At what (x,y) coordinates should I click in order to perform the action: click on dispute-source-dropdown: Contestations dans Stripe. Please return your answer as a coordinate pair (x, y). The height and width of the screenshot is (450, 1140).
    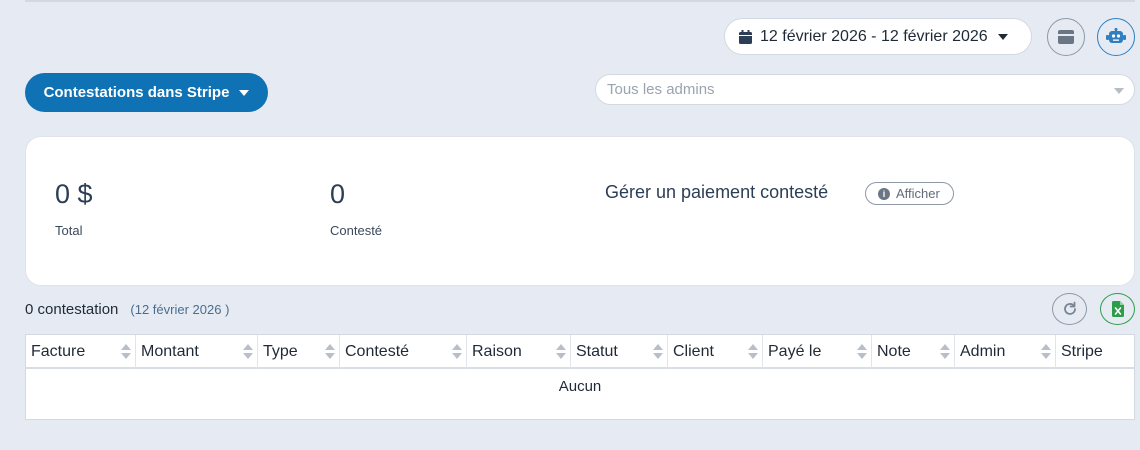
    Looking at the image, I should click on (146, 92).